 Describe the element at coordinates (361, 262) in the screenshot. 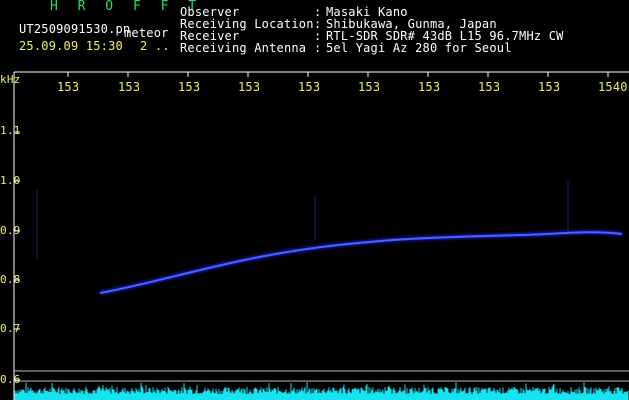

I see `meteor-echo-trace` at that location.